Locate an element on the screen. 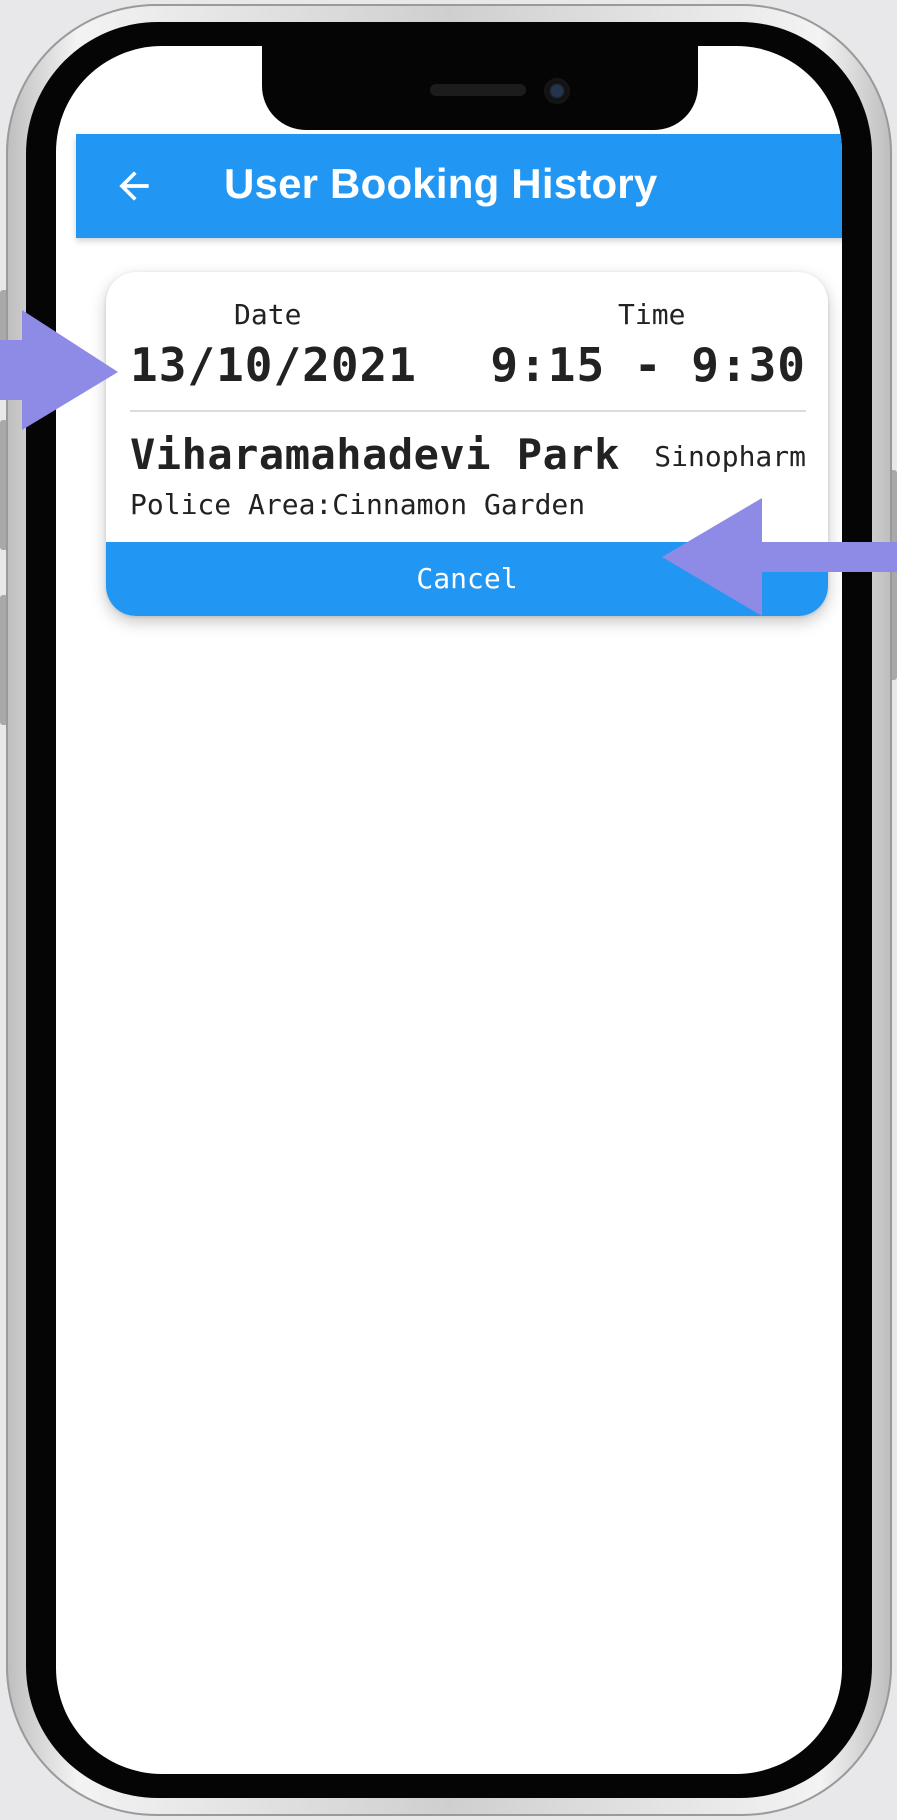 This screenshot has width=897, height=1820. app-bar: User Booking History is located at coordinates (459, 186).